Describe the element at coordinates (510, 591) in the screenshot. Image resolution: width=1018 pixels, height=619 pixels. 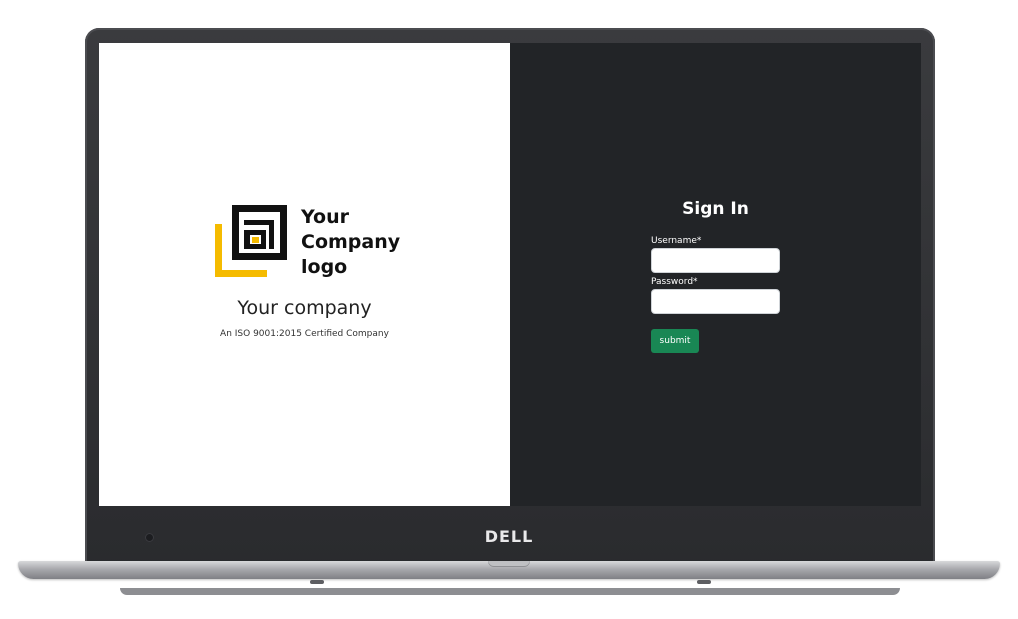
I see `base-shadow` at that location.